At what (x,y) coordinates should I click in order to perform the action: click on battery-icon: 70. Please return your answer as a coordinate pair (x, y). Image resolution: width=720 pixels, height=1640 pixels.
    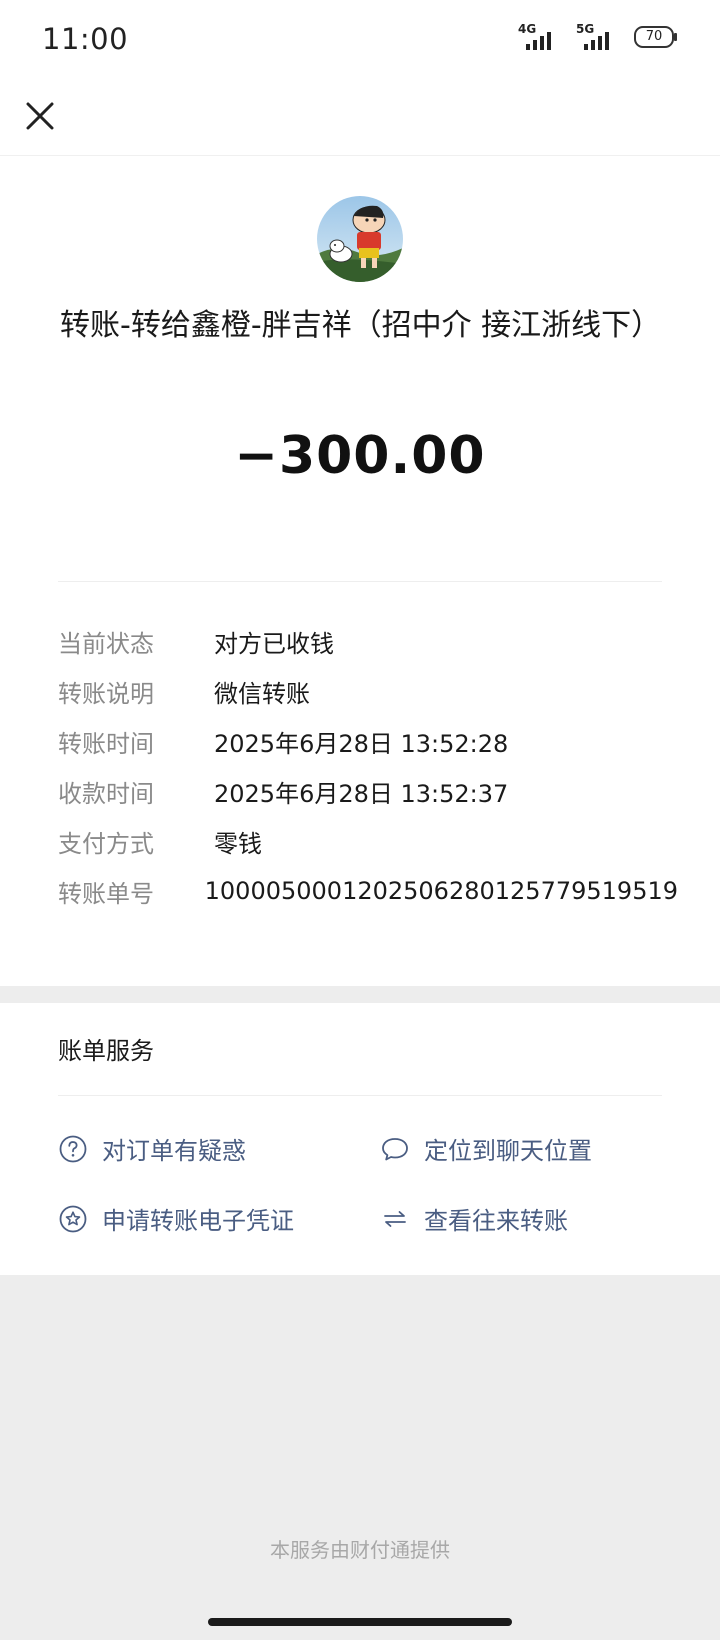
    Looking at the image, I should click on (655, 37).